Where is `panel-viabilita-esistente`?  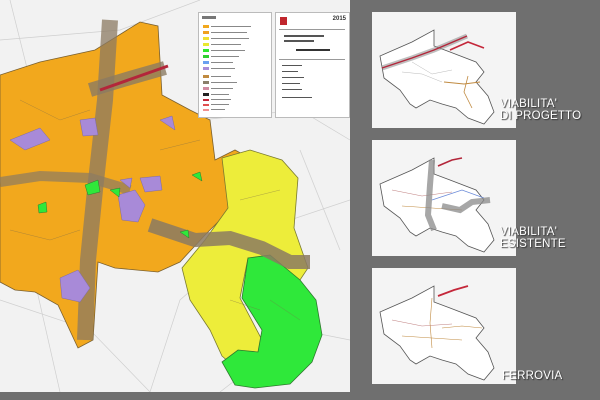 panel-viabilita-esistente is located at coordinates (444, 198).